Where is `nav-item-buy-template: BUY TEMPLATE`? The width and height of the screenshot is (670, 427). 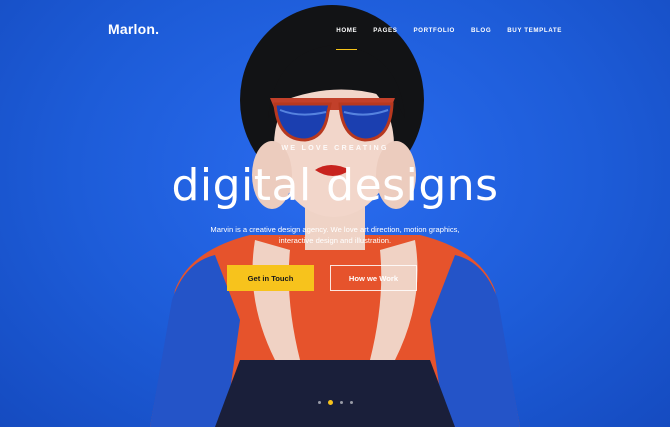
nav-item-buy-template: BUY TEMPLATE is located at coordinates (534, 34).